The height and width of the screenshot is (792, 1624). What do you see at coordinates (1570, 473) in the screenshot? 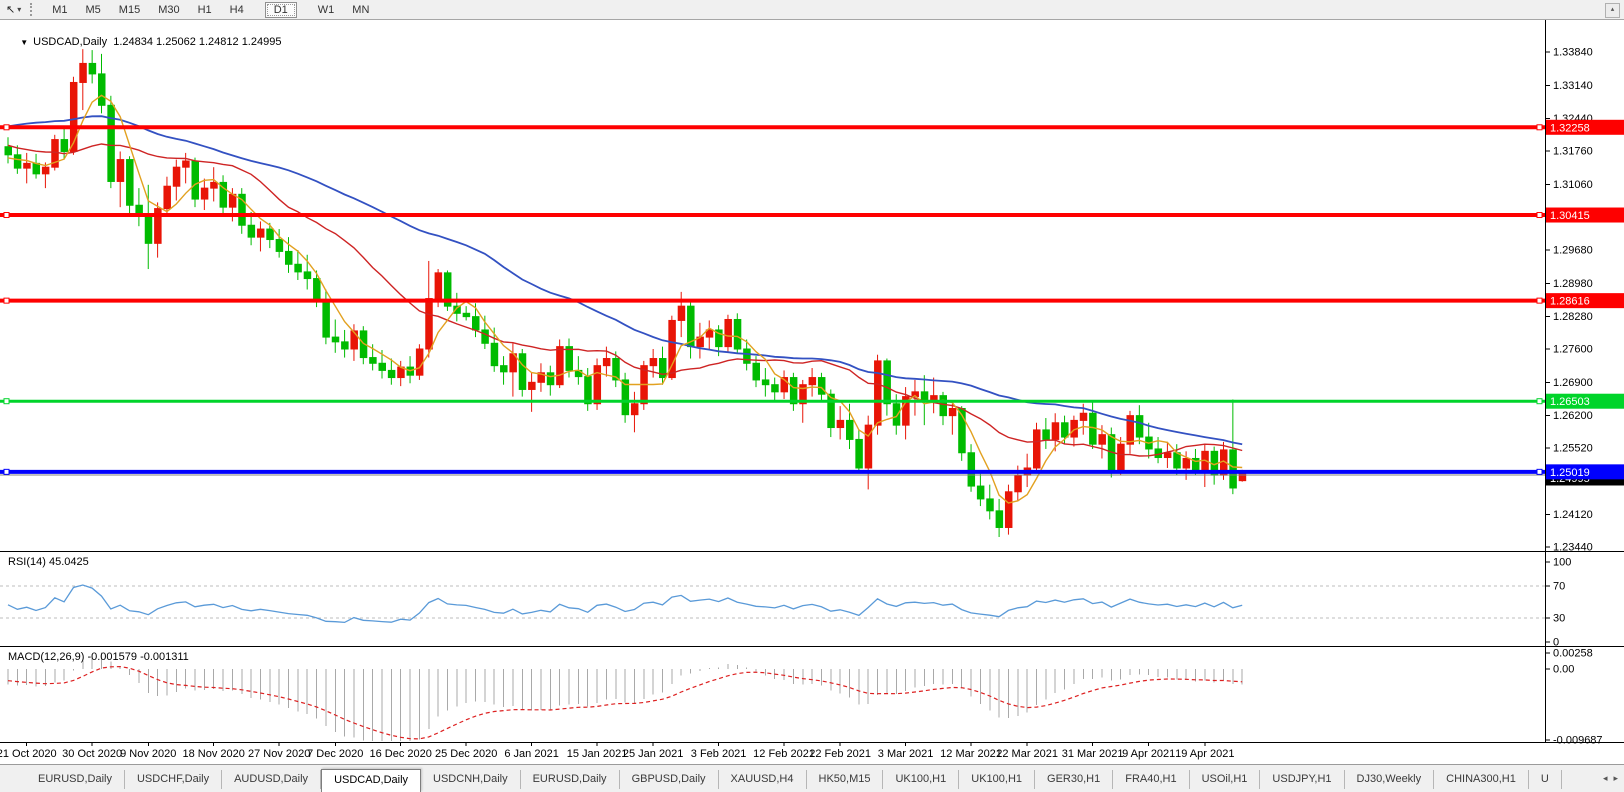
I see `svg-text: 1.25019` at bounding box center [1570, 473].